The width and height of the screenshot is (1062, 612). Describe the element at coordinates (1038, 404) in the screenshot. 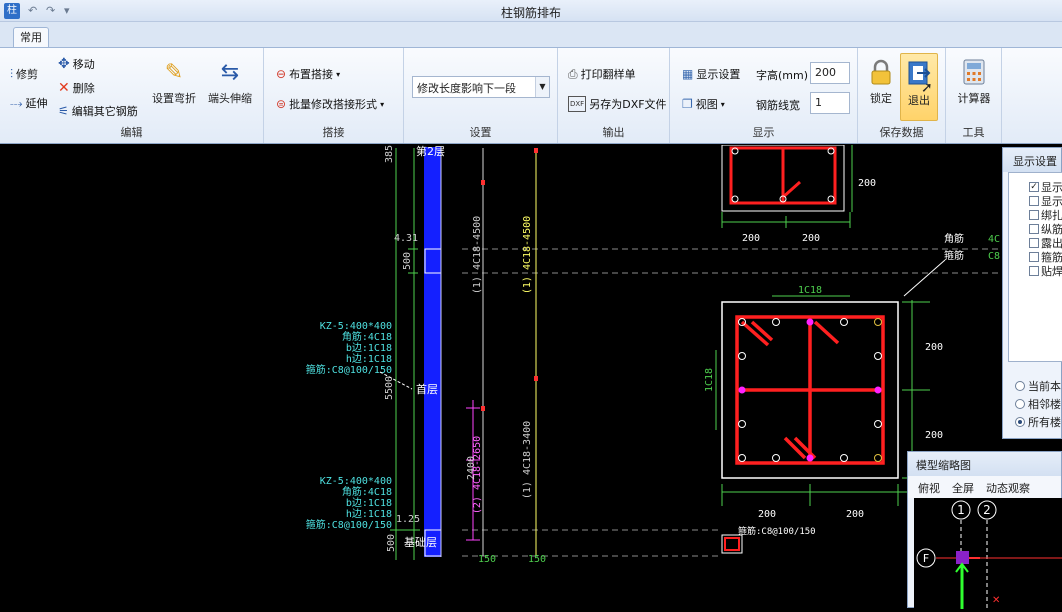

I see `scope-radio-adjacent: 相邻楼` at that location.